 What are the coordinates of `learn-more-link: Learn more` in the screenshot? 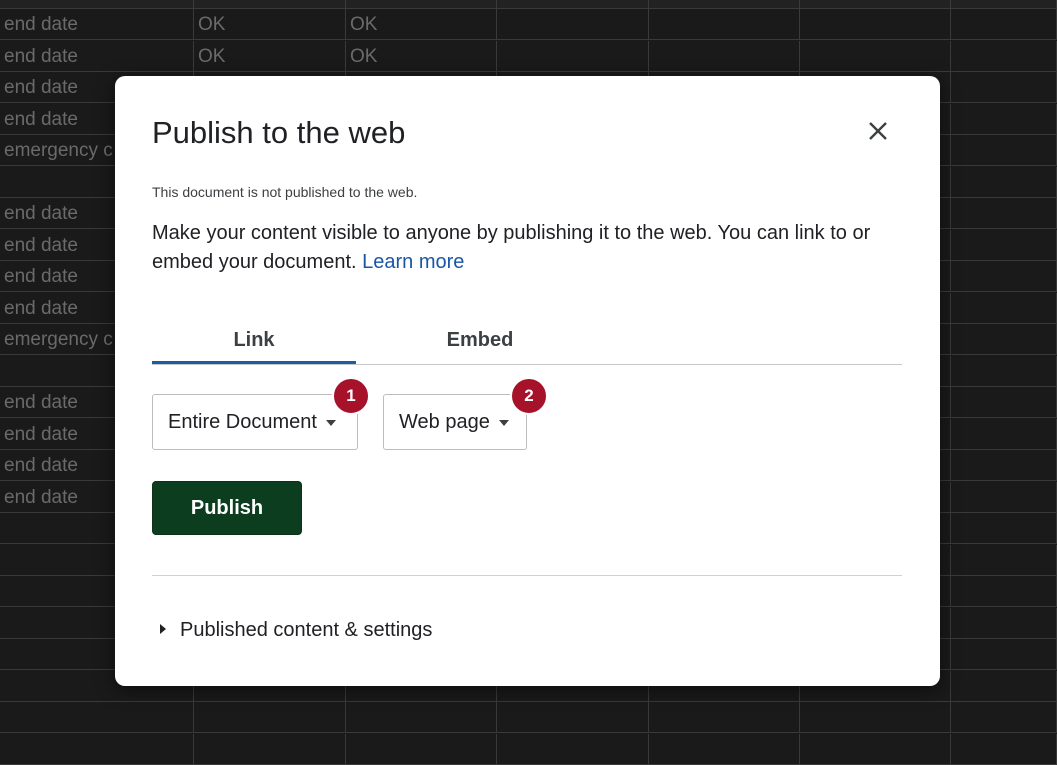 It's located at (413, 262).